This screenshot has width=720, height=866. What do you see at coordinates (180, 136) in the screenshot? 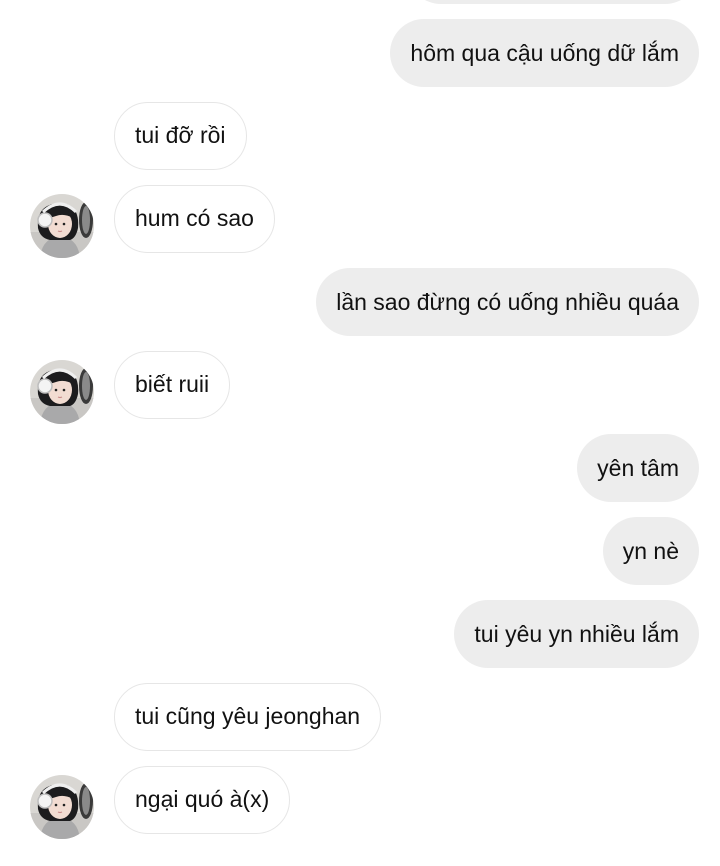
I see `message-bubble-incoming: tui đỡ rồi` at bounding box center [180, 136].